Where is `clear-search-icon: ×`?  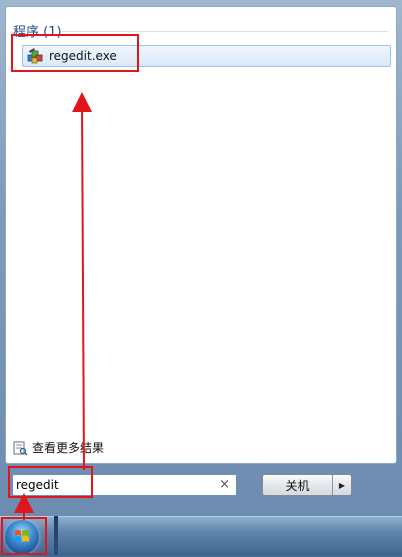
clear-search-icon: × is located at coordinates (224, 485).